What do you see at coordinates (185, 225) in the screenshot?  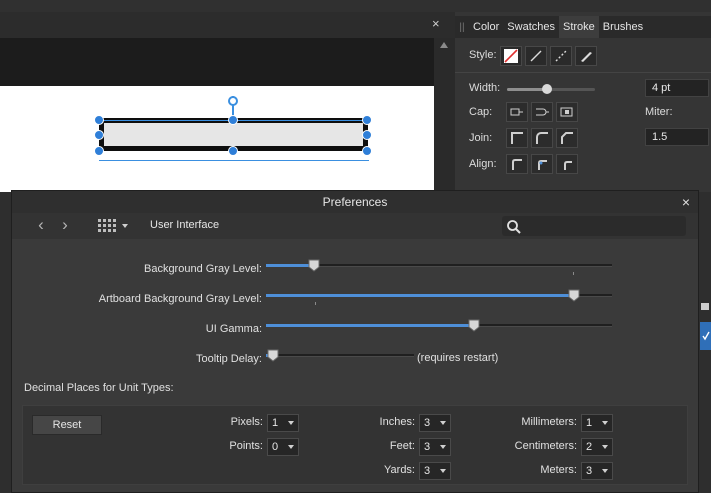 I see `section-title: User Interface` at bounding box center [185, 225].